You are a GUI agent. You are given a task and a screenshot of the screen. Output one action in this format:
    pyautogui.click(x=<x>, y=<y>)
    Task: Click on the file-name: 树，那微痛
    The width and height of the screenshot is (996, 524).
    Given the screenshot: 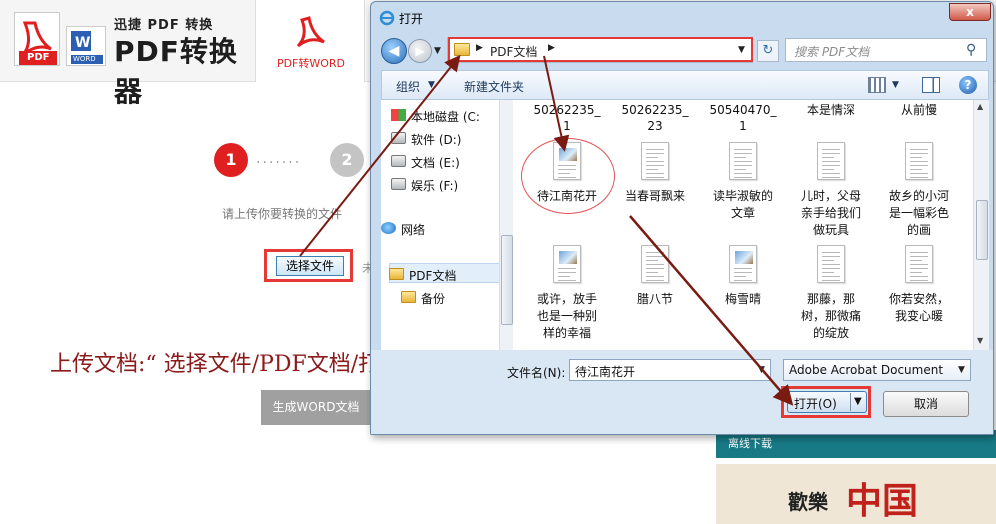 What is the action you would take?
    pyautogui.click(x=830, y=316)
    